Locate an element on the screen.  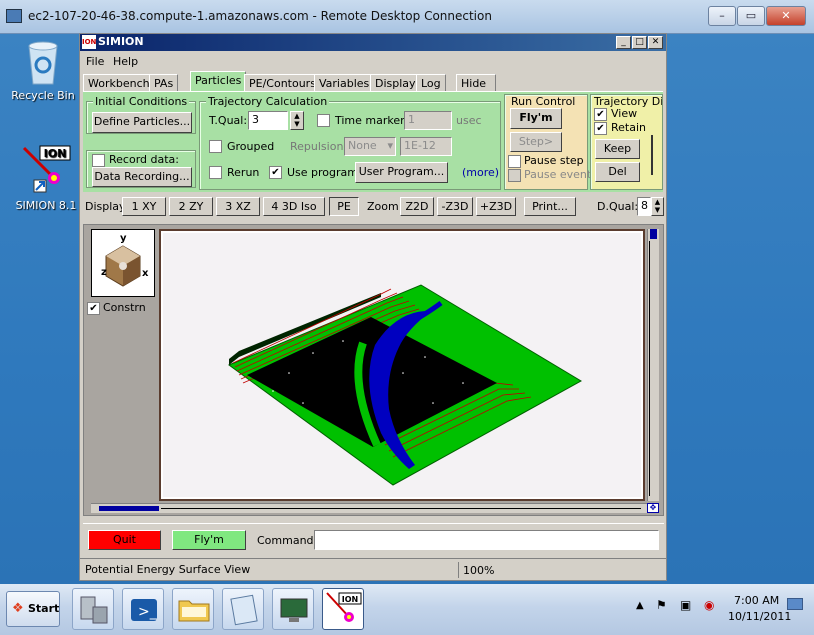
quit-button: Quit is located at coordinates (124, 540).